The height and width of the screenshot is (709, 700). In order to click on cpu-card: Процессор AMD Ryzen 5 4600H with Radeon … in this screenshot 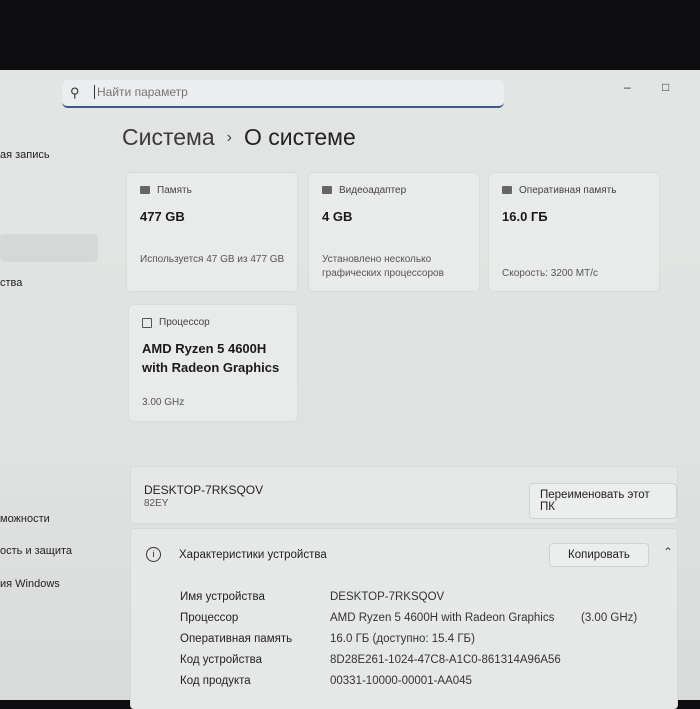, I will do `click(213, 363)`.